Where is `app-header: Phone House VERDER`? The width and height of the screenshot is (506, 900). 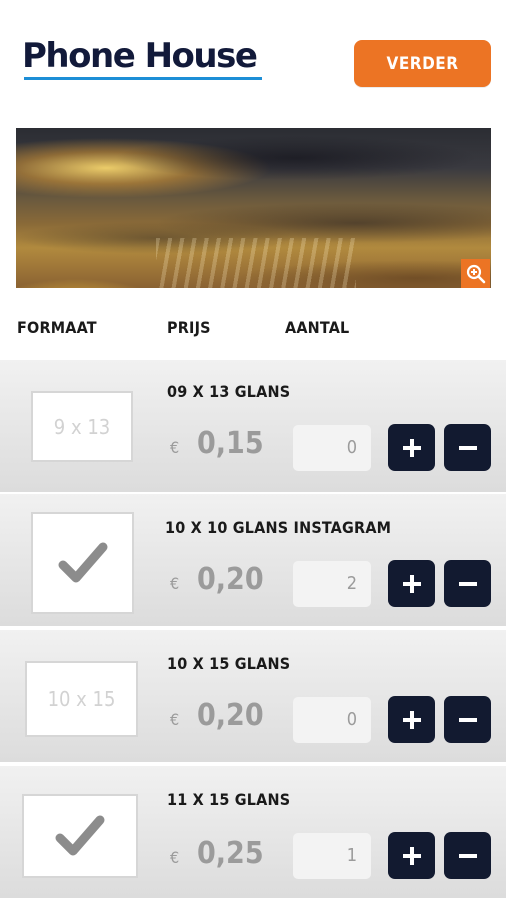
app-header: Phone House VERDER is located at coordinates (253, 60).